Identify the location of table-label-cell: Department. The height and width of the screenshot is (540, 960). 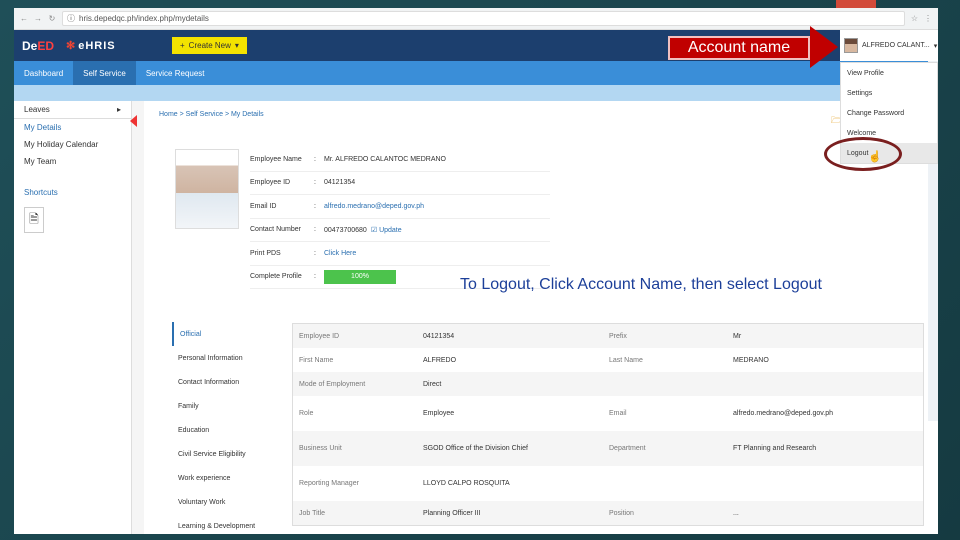
(627, 448).